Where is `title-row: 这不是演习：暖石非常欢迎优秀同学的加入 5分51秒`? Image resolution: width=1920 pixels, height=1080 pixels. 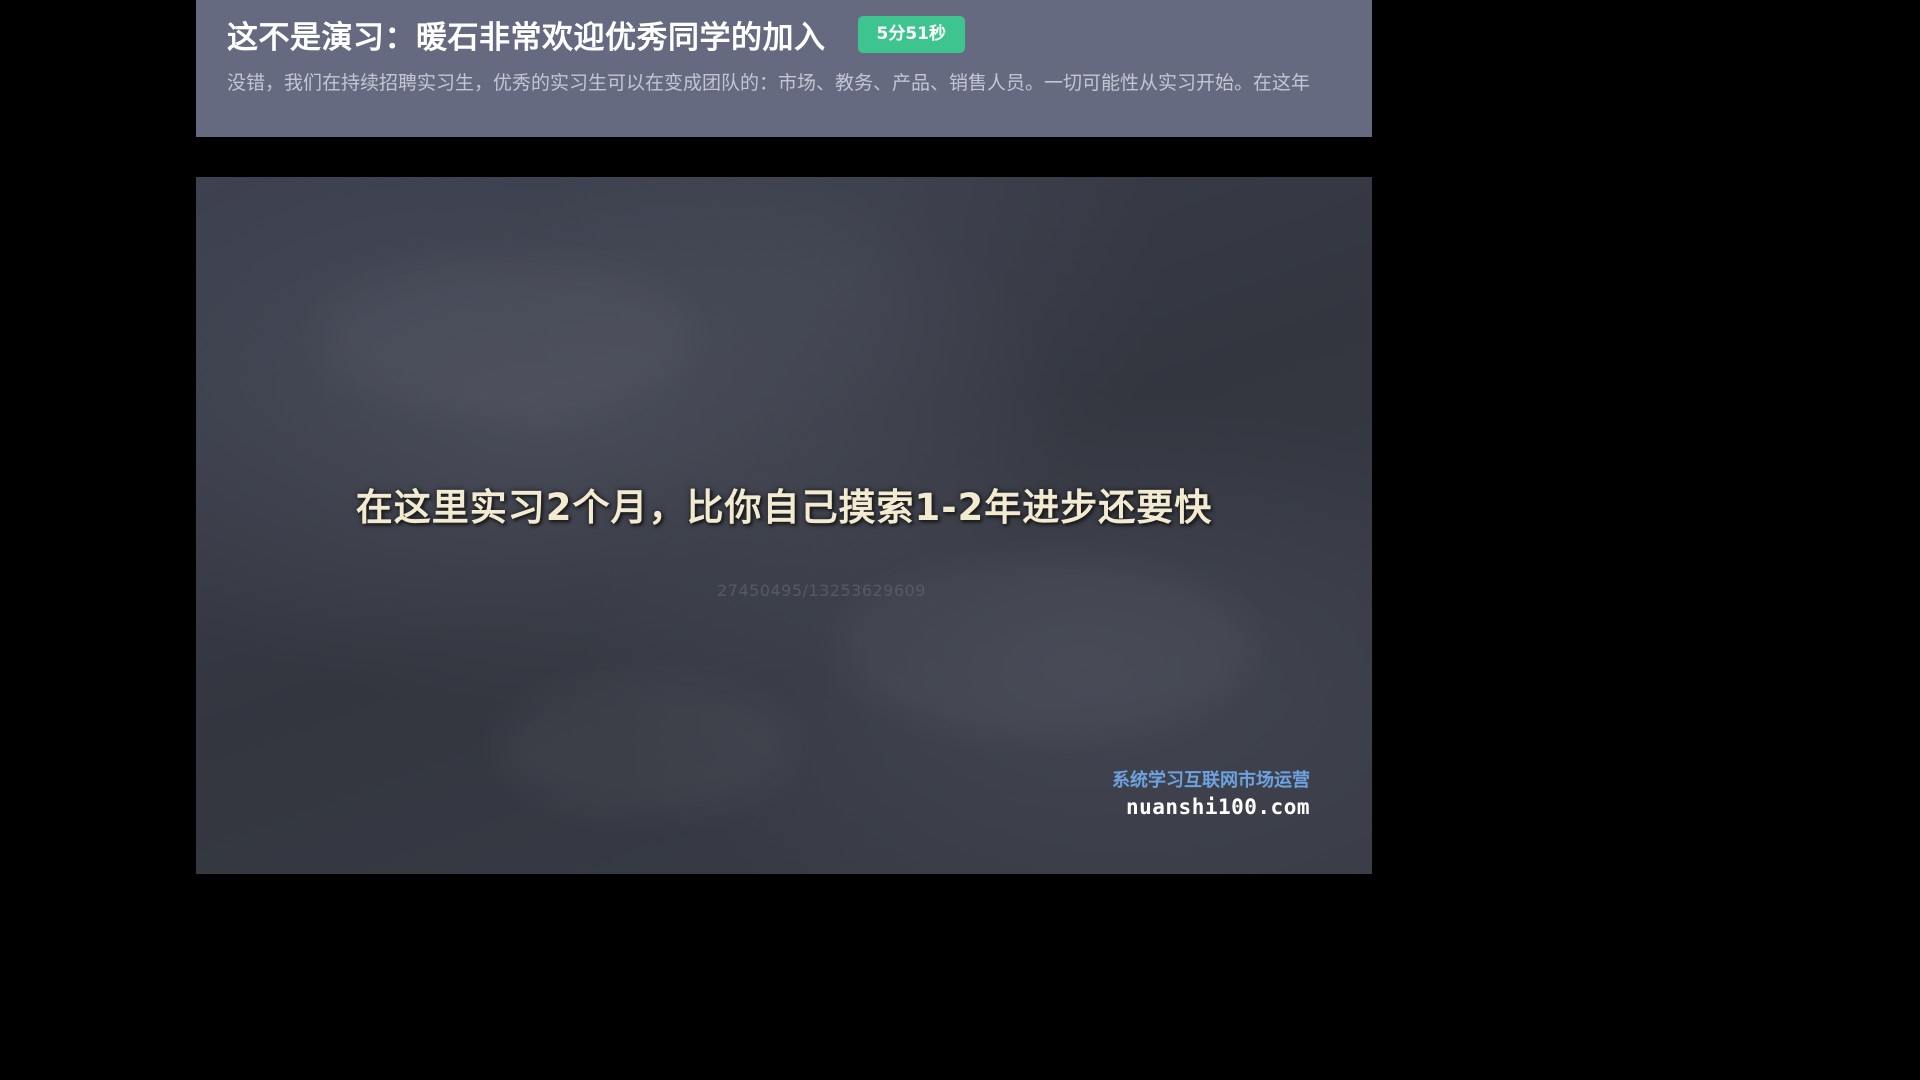 title-row: 这不是演习：暖石非常欢迎优秀同学的加入 5分51秒 is located at coordinates (799, 34).